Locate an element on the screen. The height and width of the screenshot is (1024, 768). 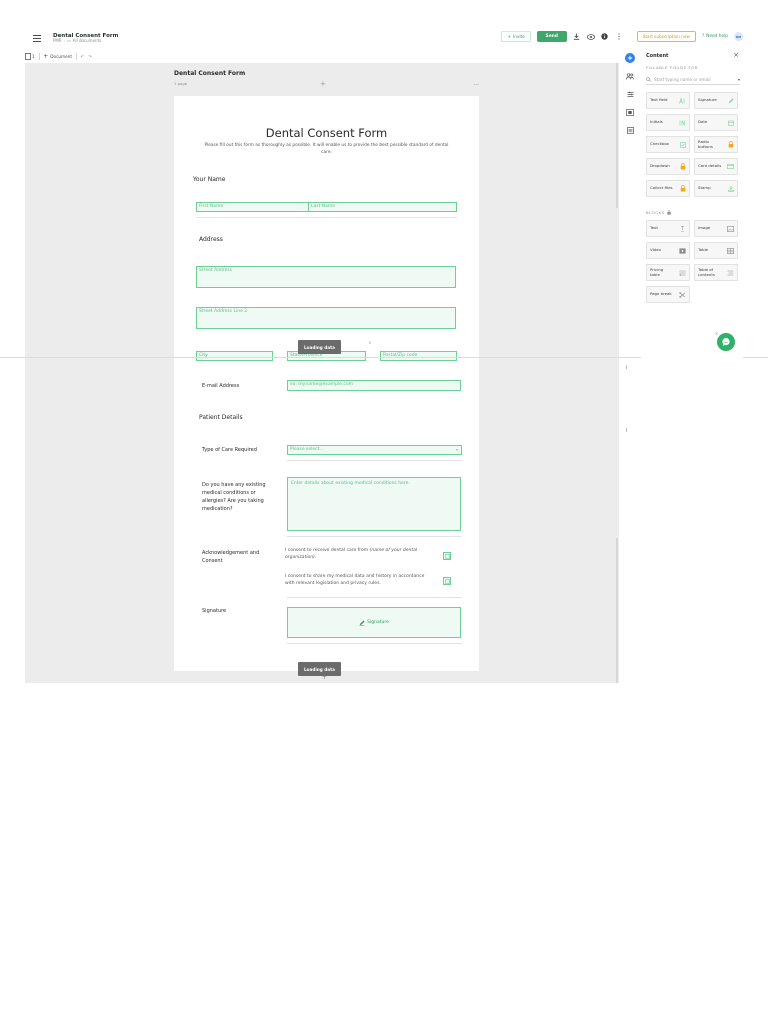
your-name-heading: Your Name is located at coordinates (209, 179).